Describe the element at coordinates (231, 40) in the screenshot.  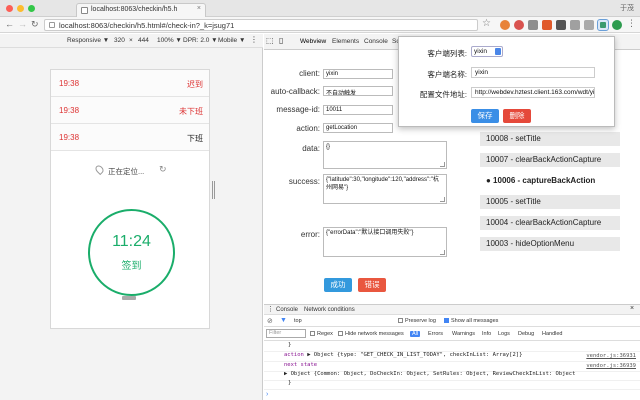
I see `mode-select: Mobile ▼` at that location.